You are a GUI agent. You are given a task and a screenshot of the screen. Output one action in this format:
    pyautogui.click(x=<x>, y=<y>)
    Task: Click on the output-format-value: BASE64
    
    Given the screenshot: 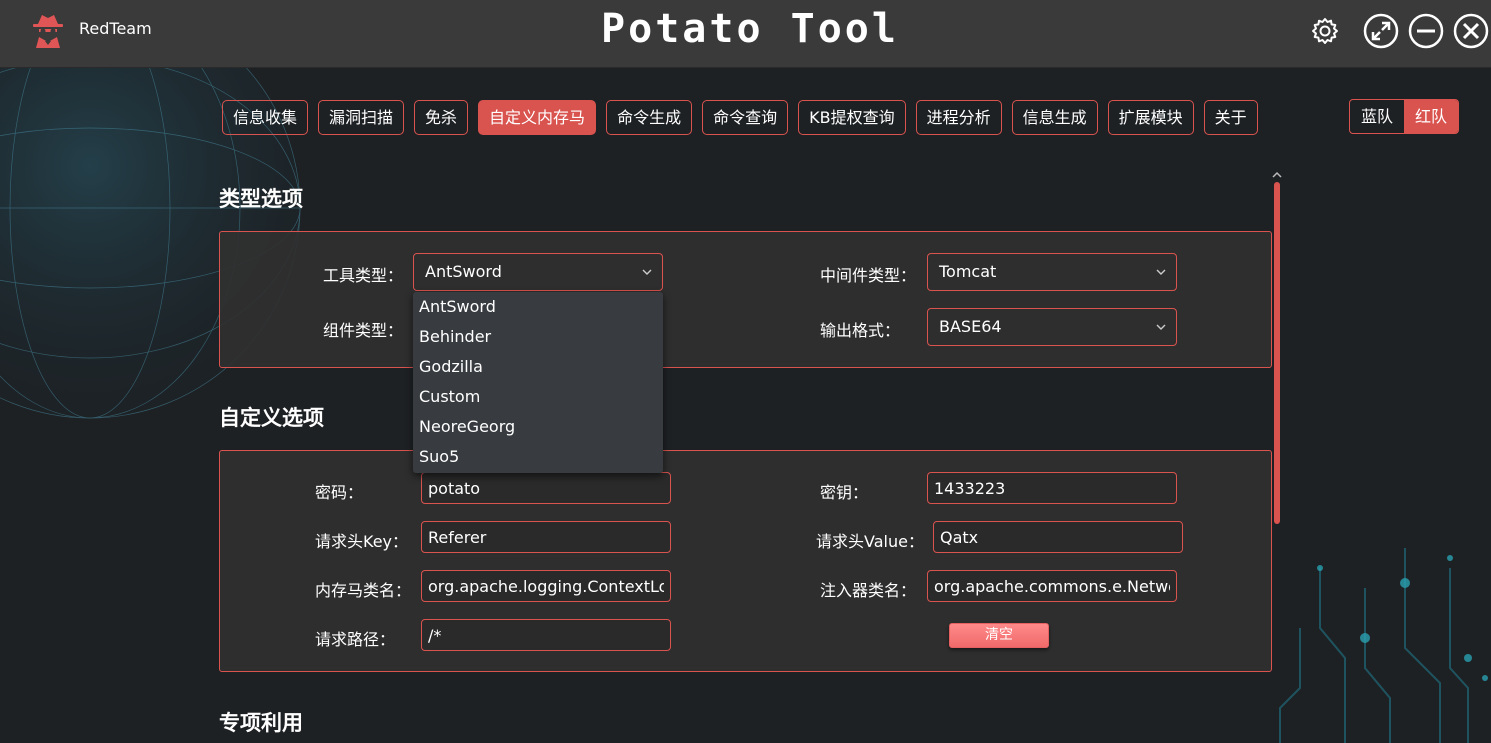 What is the action you would take?
    pyautogui.click(x=970, y=326)
    